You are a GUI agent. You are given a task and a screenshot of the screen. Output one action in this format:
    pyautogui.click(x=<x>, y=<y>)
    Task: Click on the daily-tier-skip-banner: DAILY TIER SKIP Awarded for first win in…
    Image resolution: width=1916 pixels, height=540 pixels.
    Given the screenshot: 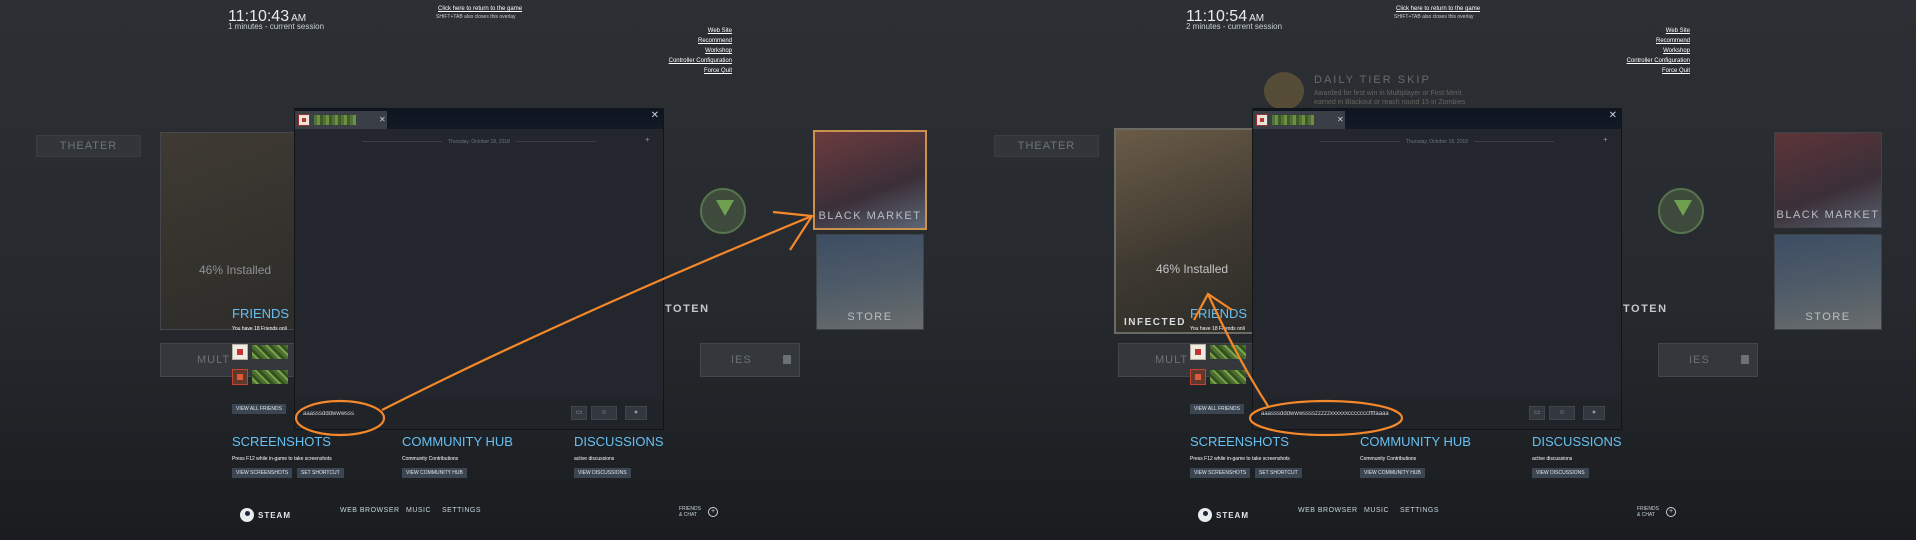 What is the action you would take?
    pyautogui.click(x=1414, y=93)
    